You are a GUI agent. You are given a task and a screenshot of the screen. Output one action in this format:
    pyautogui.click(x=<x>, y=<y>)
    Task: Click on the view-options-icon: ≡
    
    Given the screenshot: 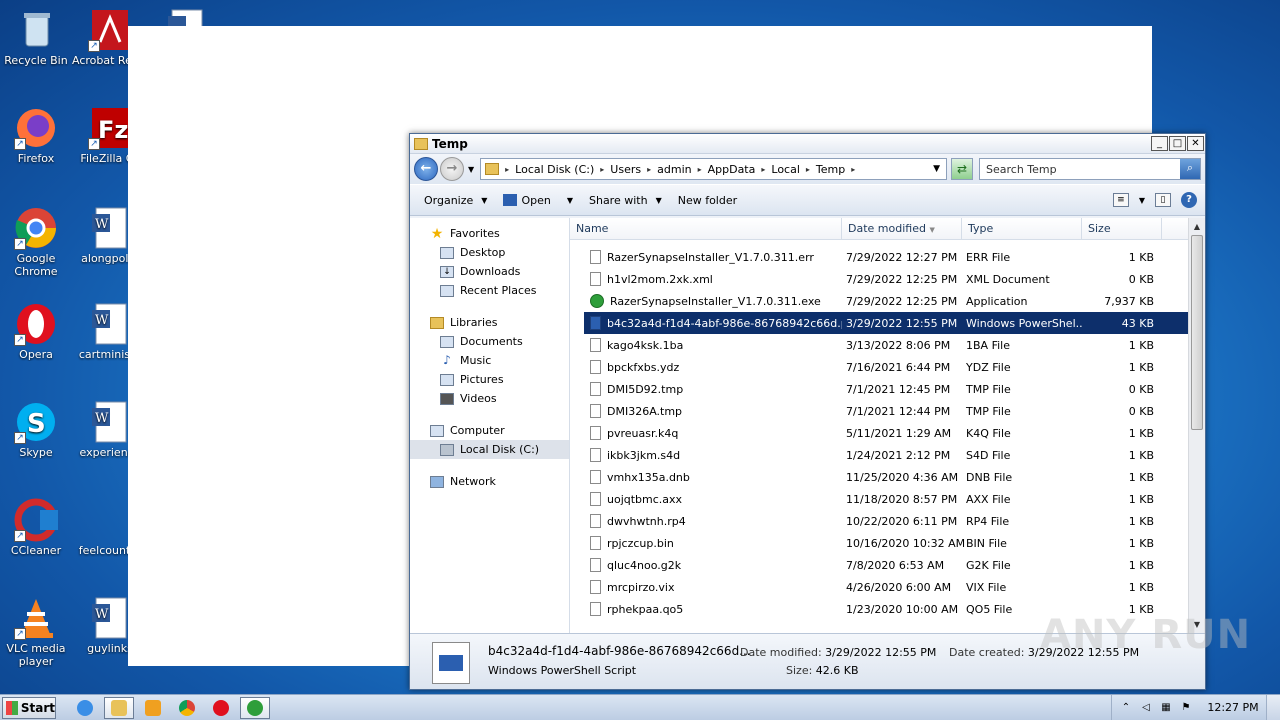 What is the action you would take?
    pyautogui.click(x=1120, y=200)
    